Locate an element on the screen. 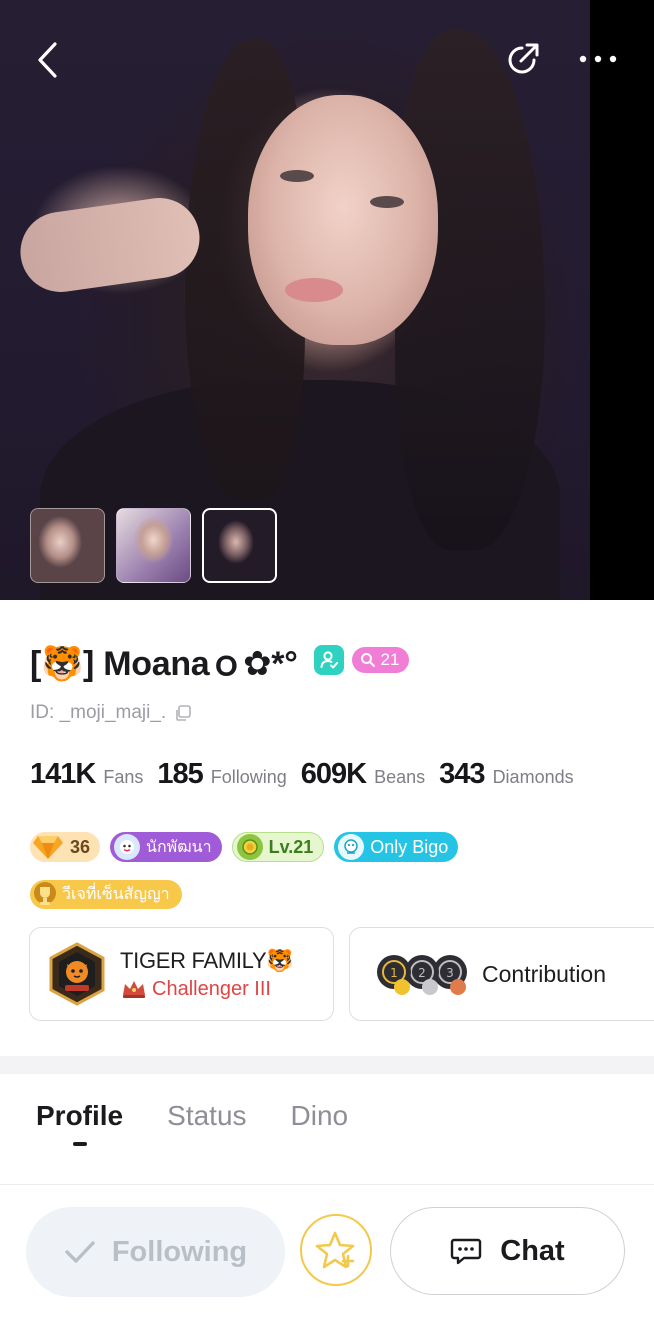 This screenshot has width=654, height=1319. user-level-label: Lv.21 is located at coordinates (291, 846).